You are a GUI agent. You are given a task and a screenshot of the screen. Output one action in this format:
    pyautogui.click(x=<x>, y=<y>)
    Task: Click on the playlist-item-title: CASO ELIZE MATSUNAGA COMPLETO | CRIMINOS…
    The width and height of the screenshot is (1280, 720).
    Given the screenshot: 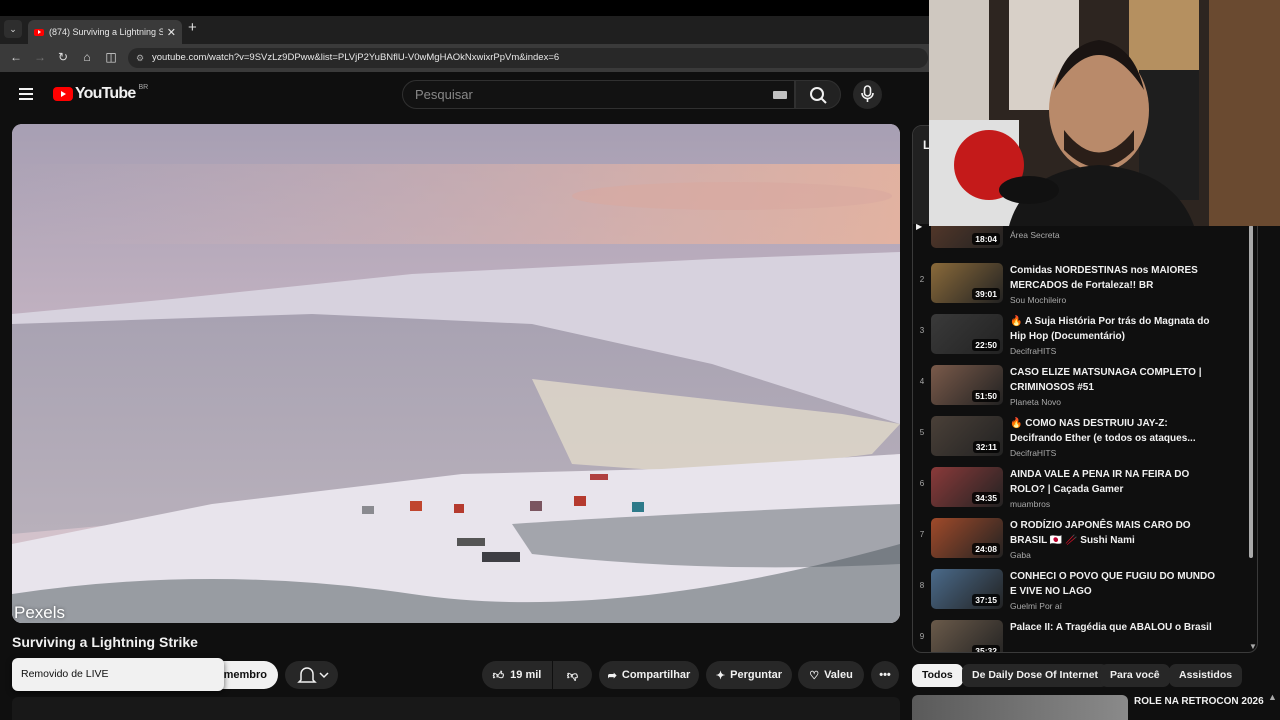 What is the action you would take?
    pyautogui.click(x=1115, y=380)
    